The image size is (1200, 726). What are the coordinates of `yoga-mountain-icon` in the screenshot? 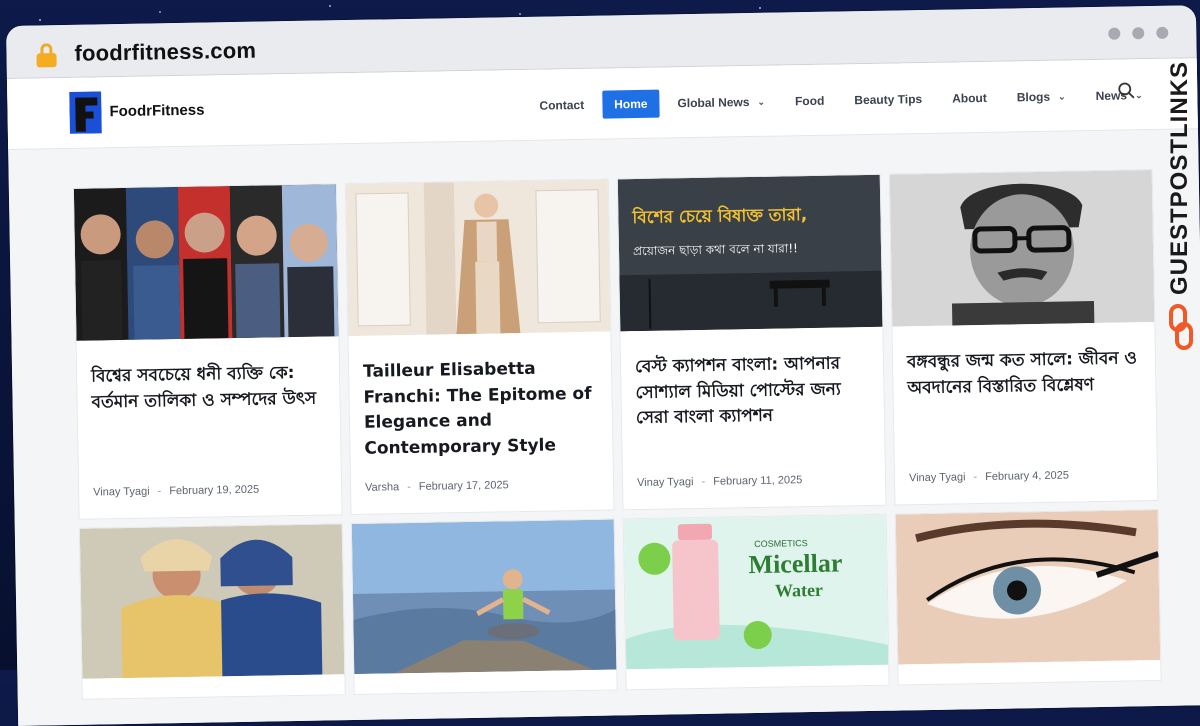 It's located at (484, 596).